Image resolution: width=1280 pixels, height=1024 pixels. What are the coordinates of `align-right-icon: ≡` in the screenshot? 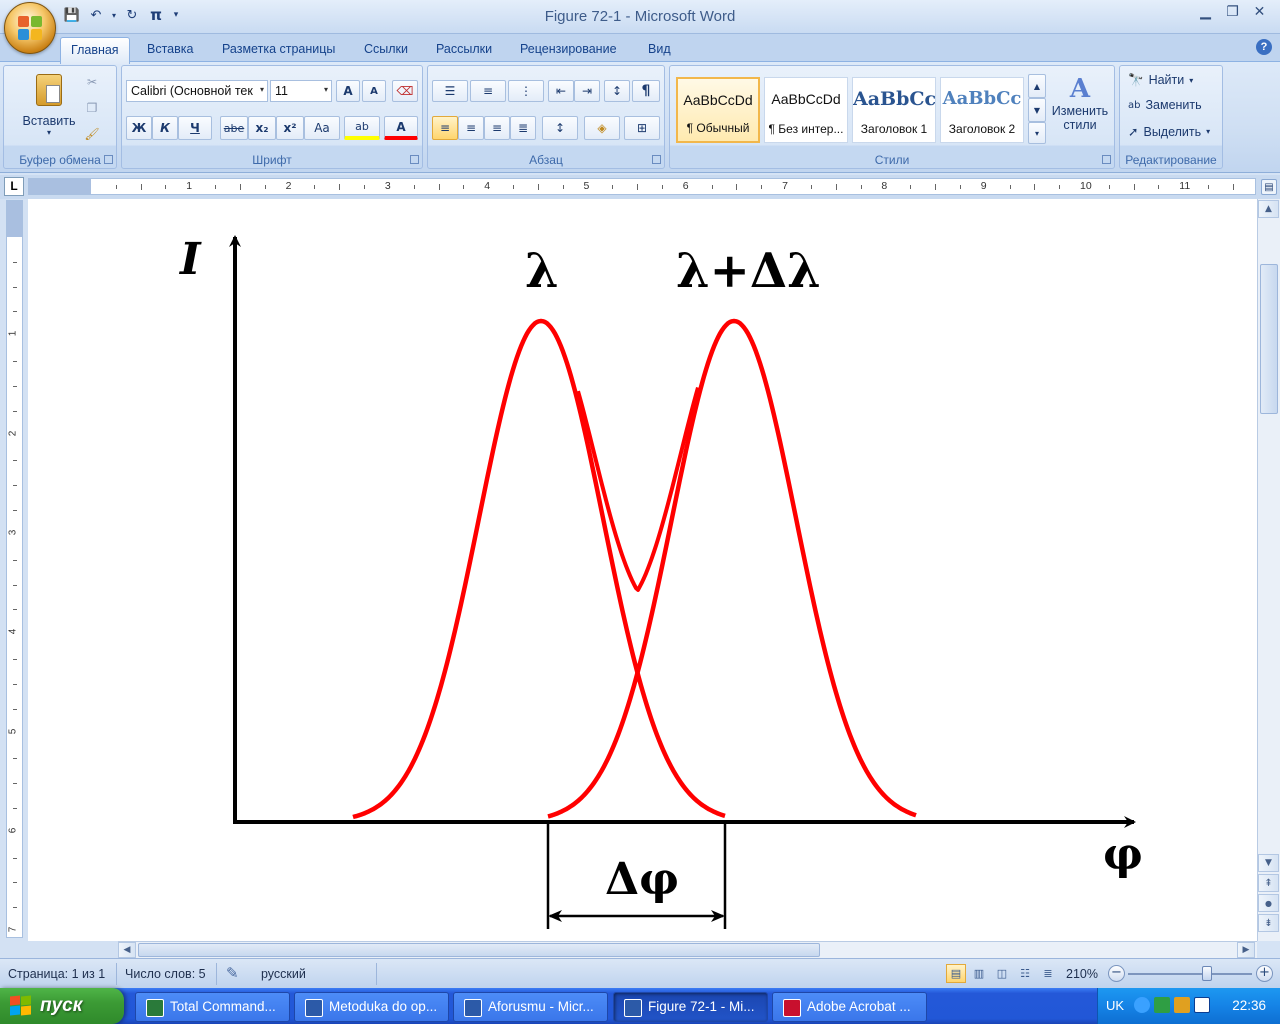 It's located at (497, 128).